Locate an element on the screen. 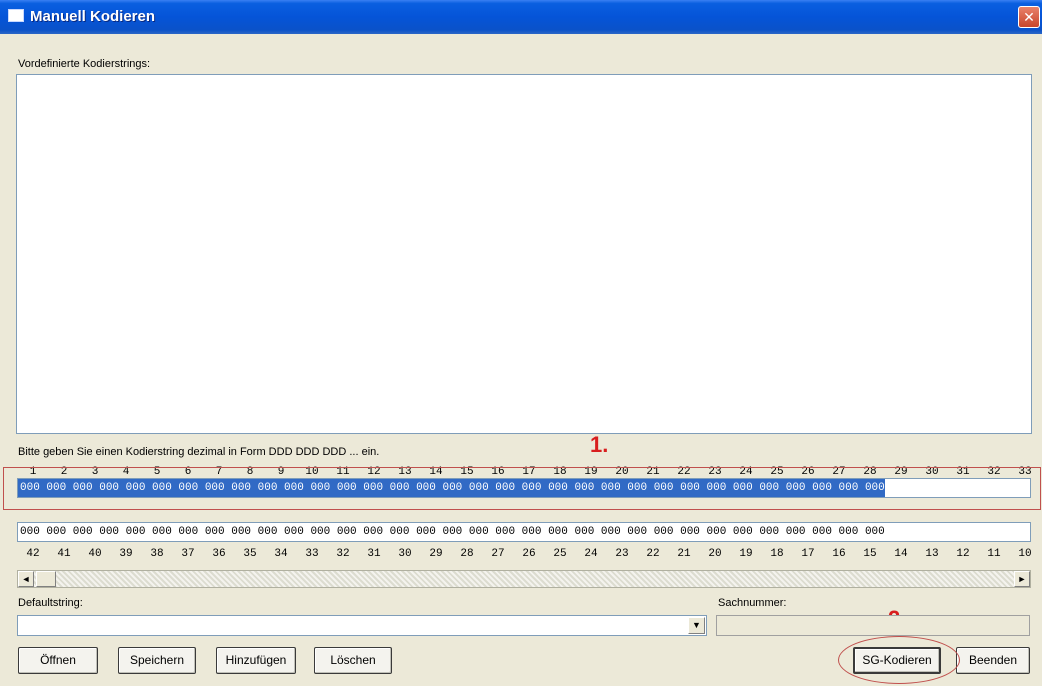  part-number-label: Sachnummer: is located at coordinates (752, 603).